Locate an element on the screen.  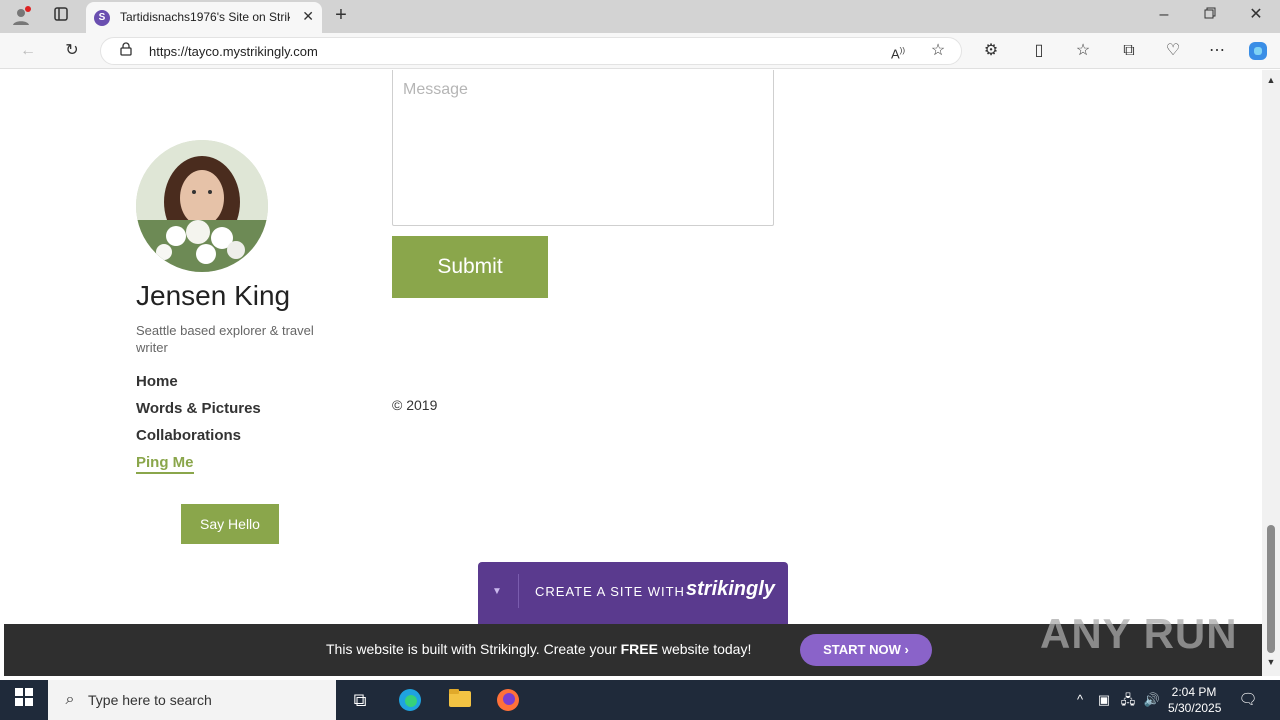
tab-actions-icon is located at coordinates (61, 17).